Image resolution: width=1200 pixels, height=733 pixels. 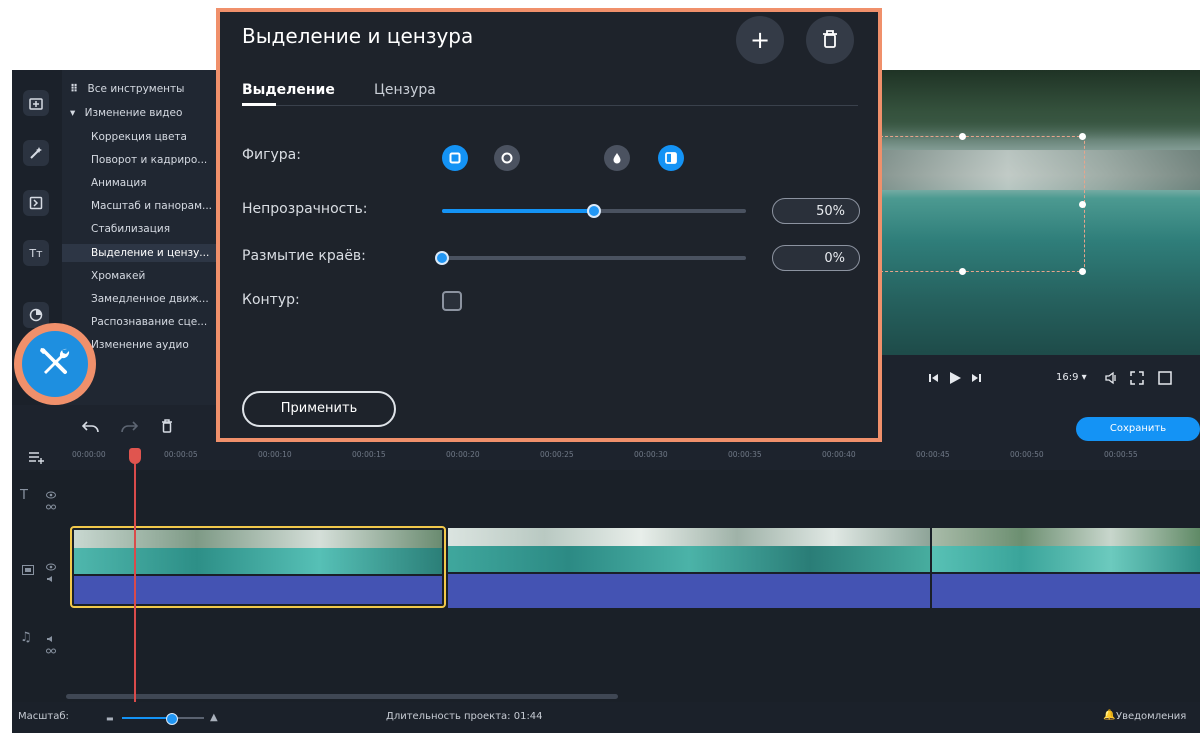 I want to click on playhead-handle, so click(x=135, y=456).